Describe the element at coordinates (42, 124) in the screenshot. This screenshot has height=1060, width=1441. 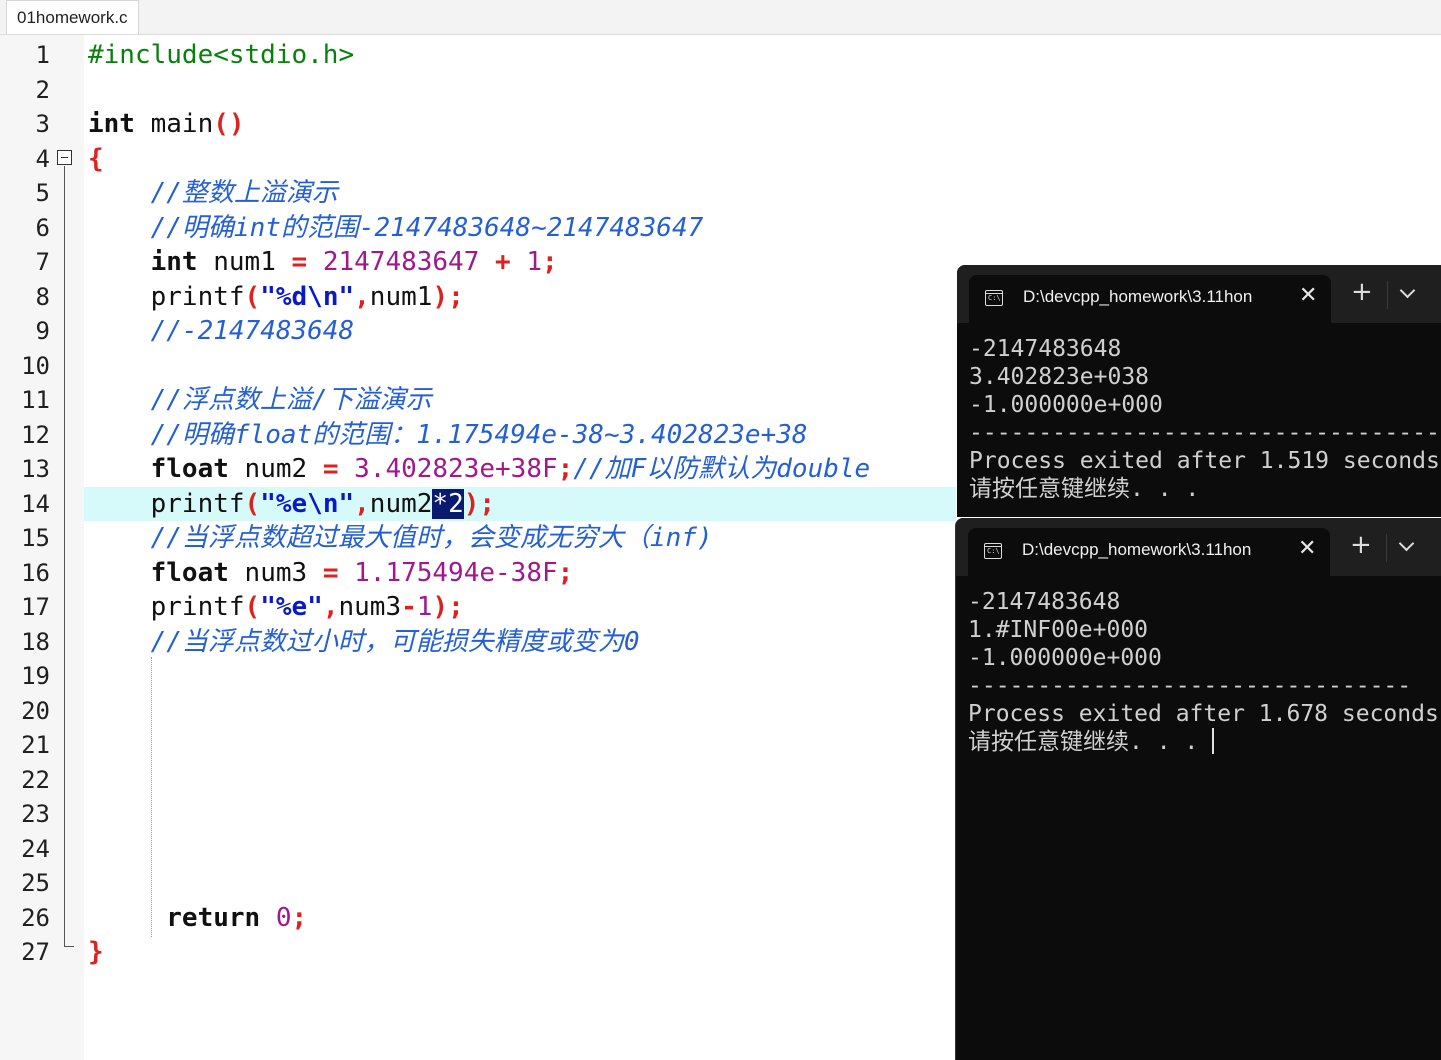
I see `line-number: 3` at that location.